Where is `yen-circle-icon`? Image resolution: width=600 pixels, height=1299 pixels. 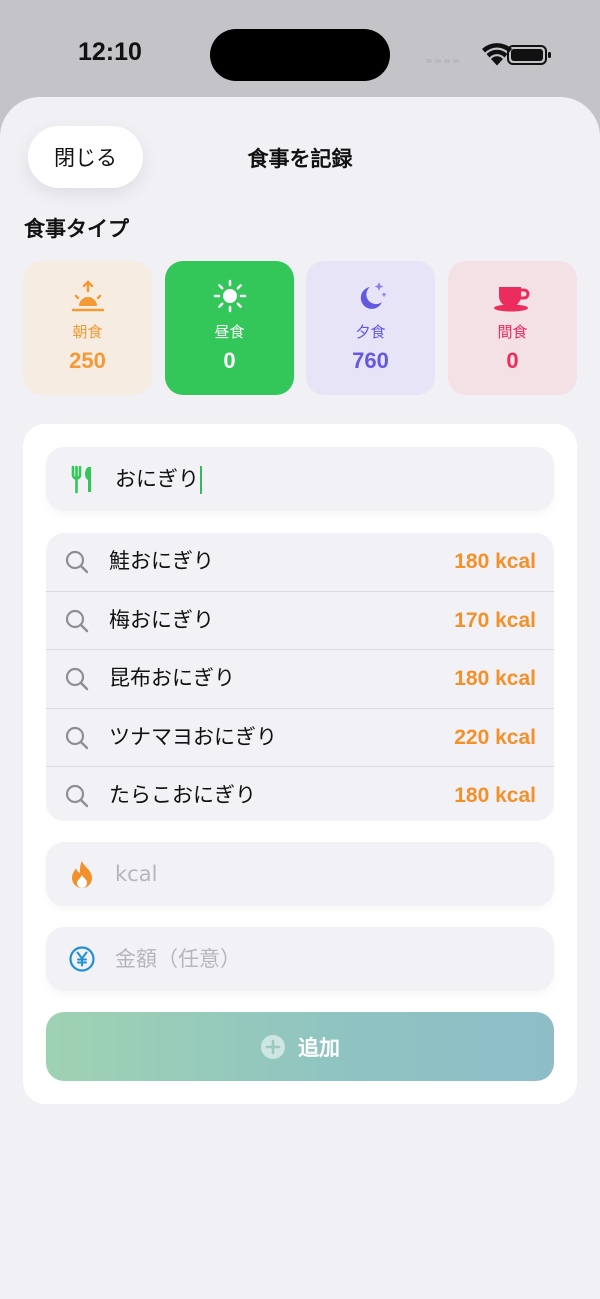 yen-circle-icon is located at coordinates (82, 959).